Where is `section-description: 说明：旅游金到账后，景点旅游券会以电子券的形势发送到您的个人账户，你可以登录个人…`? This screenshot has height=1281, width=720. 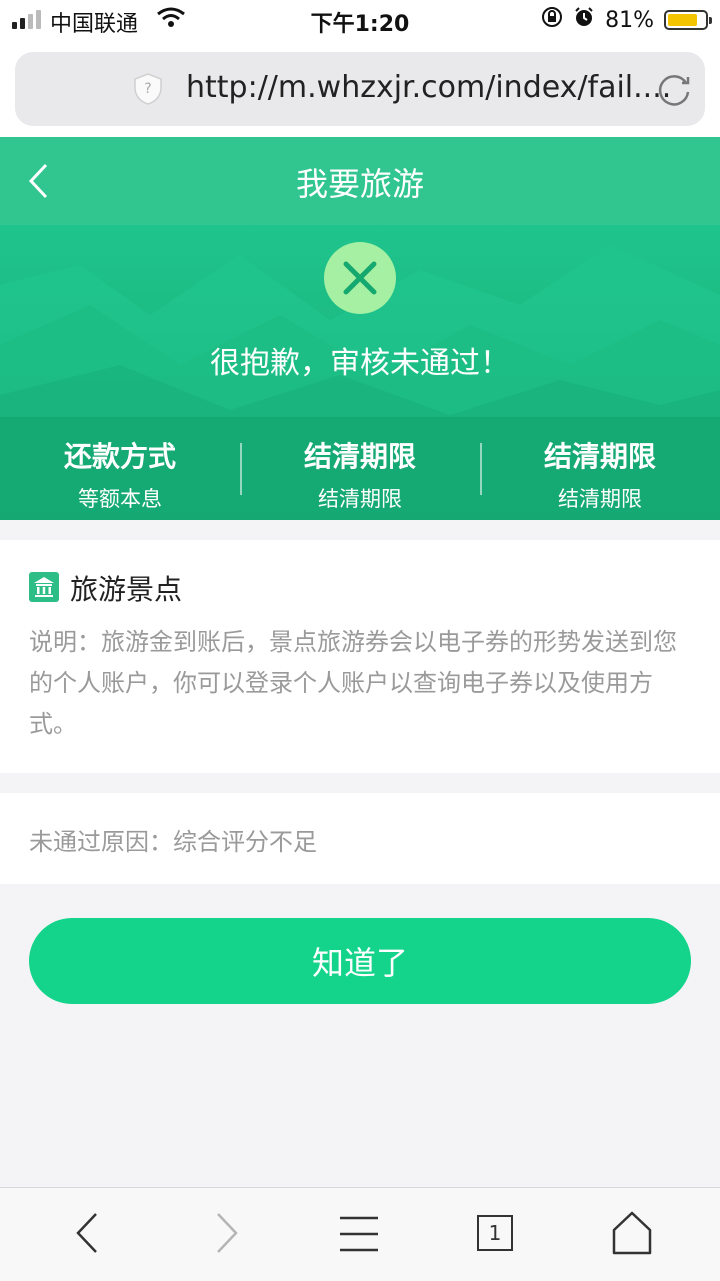 section-description: 说明：旅游金到账后，景点旅游券会以电子券的形势发送到您的个人账户，你可以登录个人… is located at coordinates (353, 683).